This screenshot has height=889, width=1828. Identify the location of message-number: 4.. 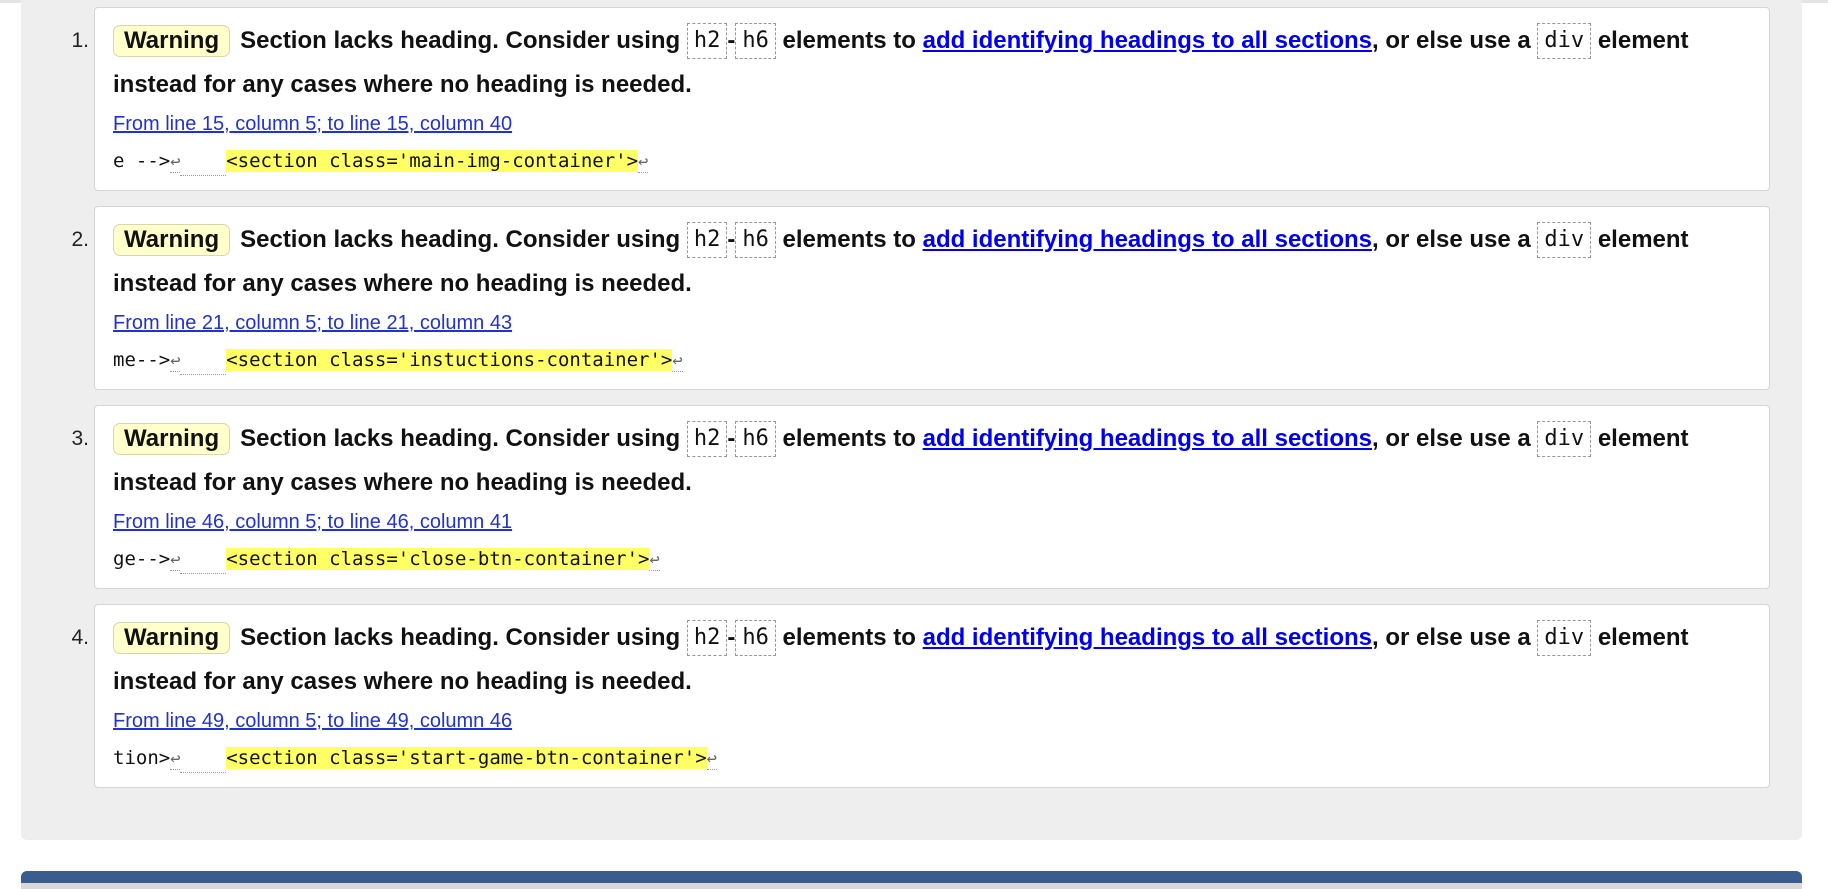
(80, 637).